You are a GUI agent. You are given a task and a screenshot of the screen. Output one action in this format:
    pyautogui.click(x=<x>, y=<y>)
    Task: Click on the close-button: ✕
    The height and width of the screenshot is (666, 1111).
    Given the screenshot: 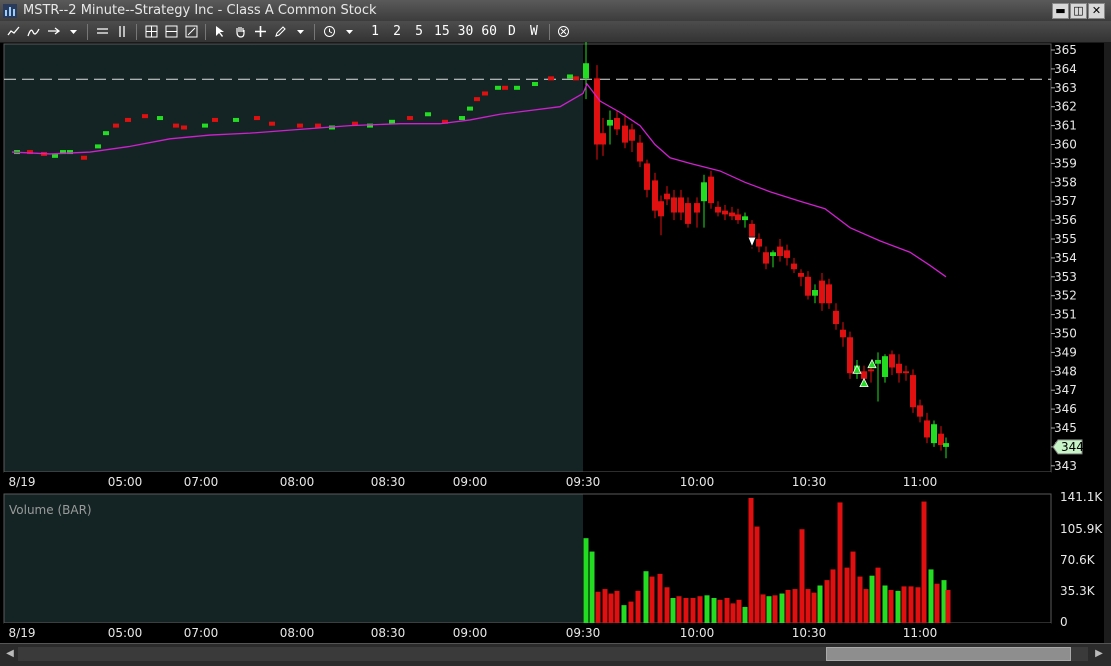 What is the action you would take?
    pyautogui.click(x=1096, y=11)
    